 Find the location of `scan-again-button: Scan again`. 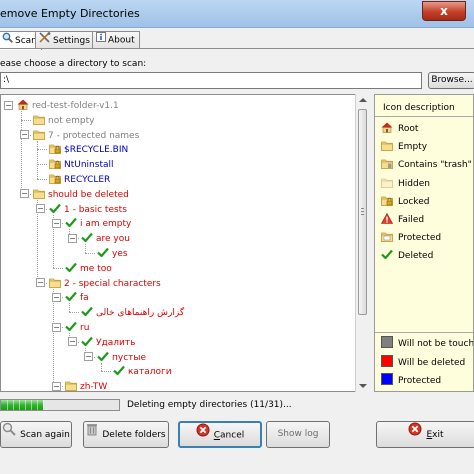

scan-again-button: Scan again is located at coordinates (36, 434).